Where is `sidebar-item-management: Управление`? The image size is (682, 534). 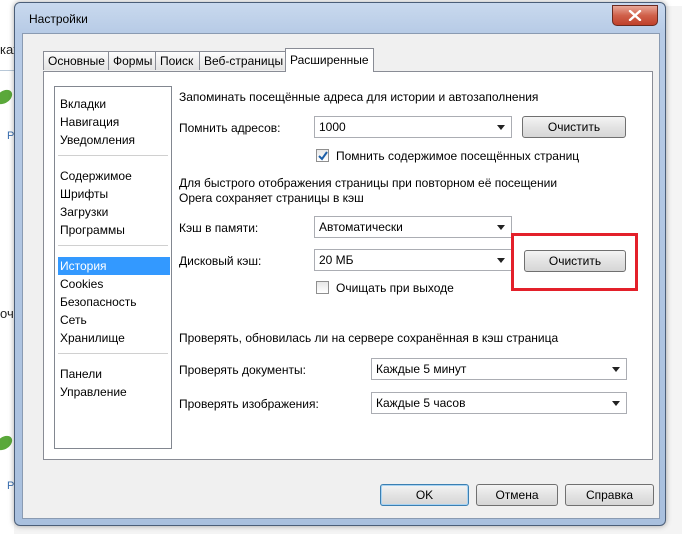
sidebar-item-management: Управление is located at coordinates (114, 392).